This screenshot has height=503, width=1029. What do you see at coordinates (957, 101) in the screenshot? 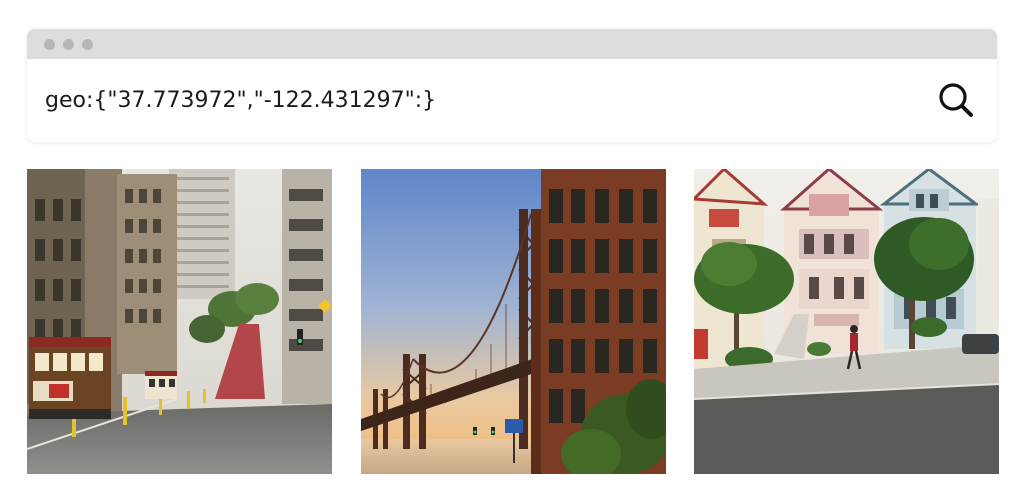
I see `search-icon` at bounding box center [957, 101].